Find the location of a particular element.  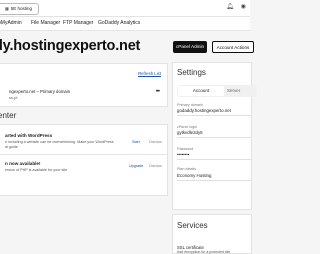

services-title: Services is located at coordinates (192, 225).